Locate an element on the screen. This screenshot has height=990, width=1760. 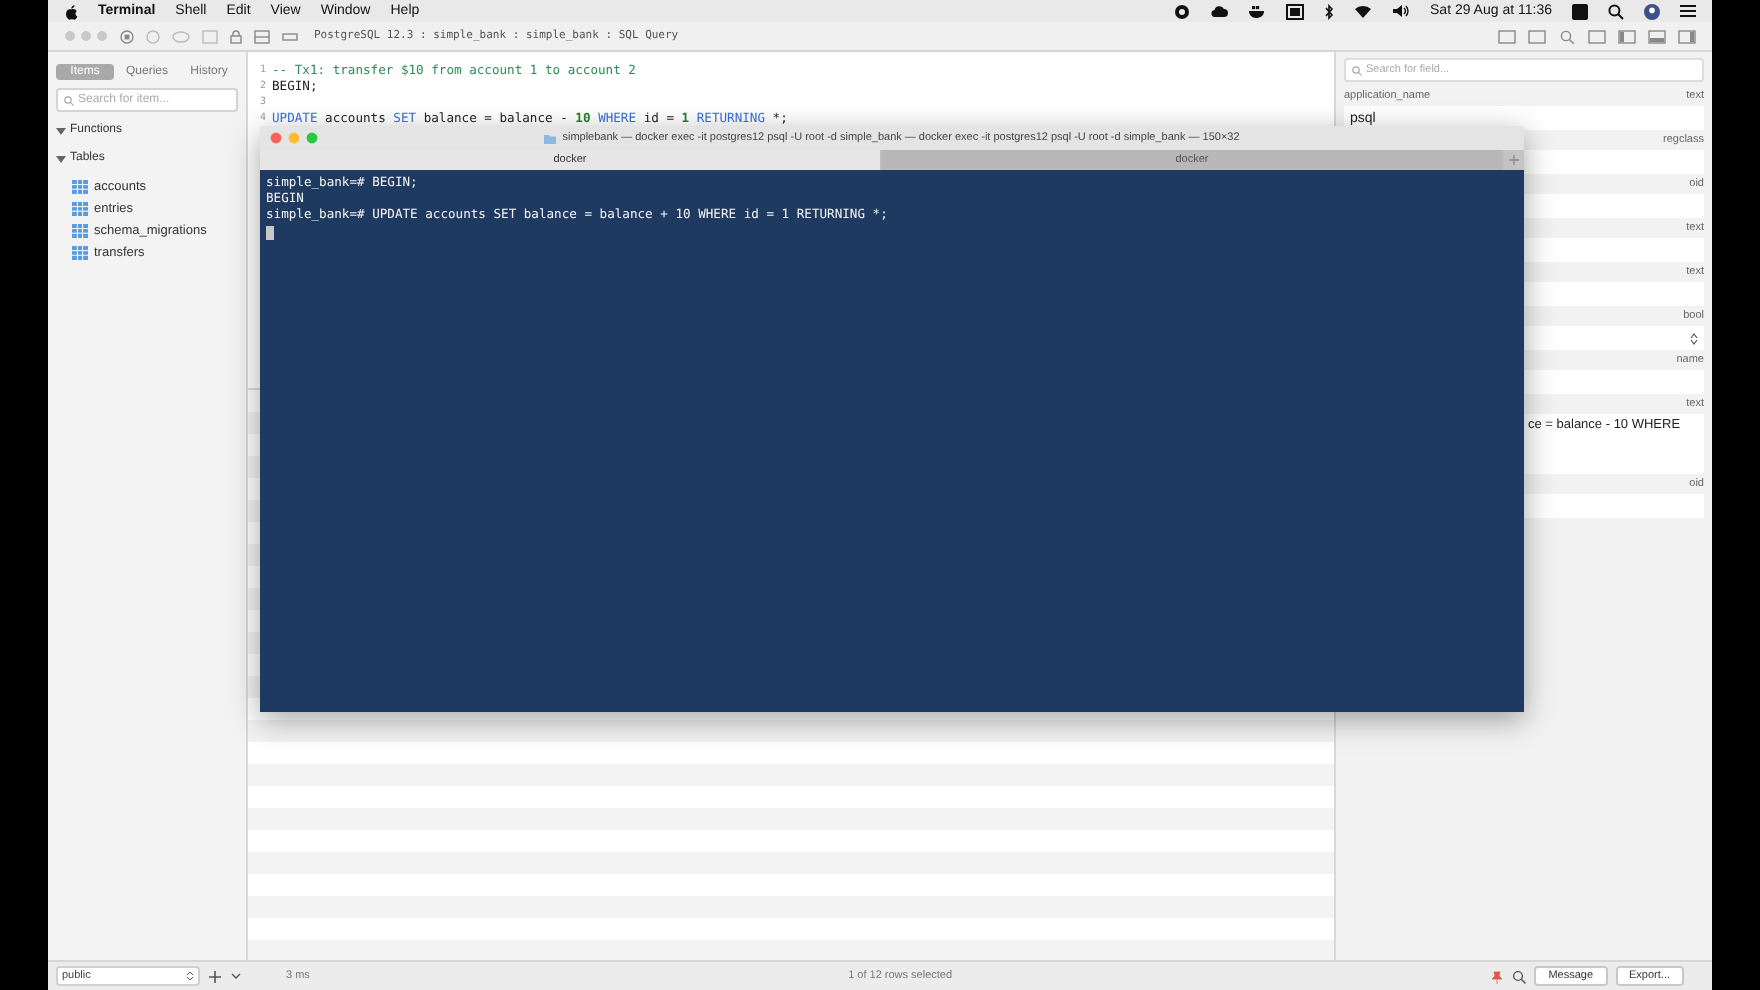
cloud-icon is located at coordinates (1219, 11).